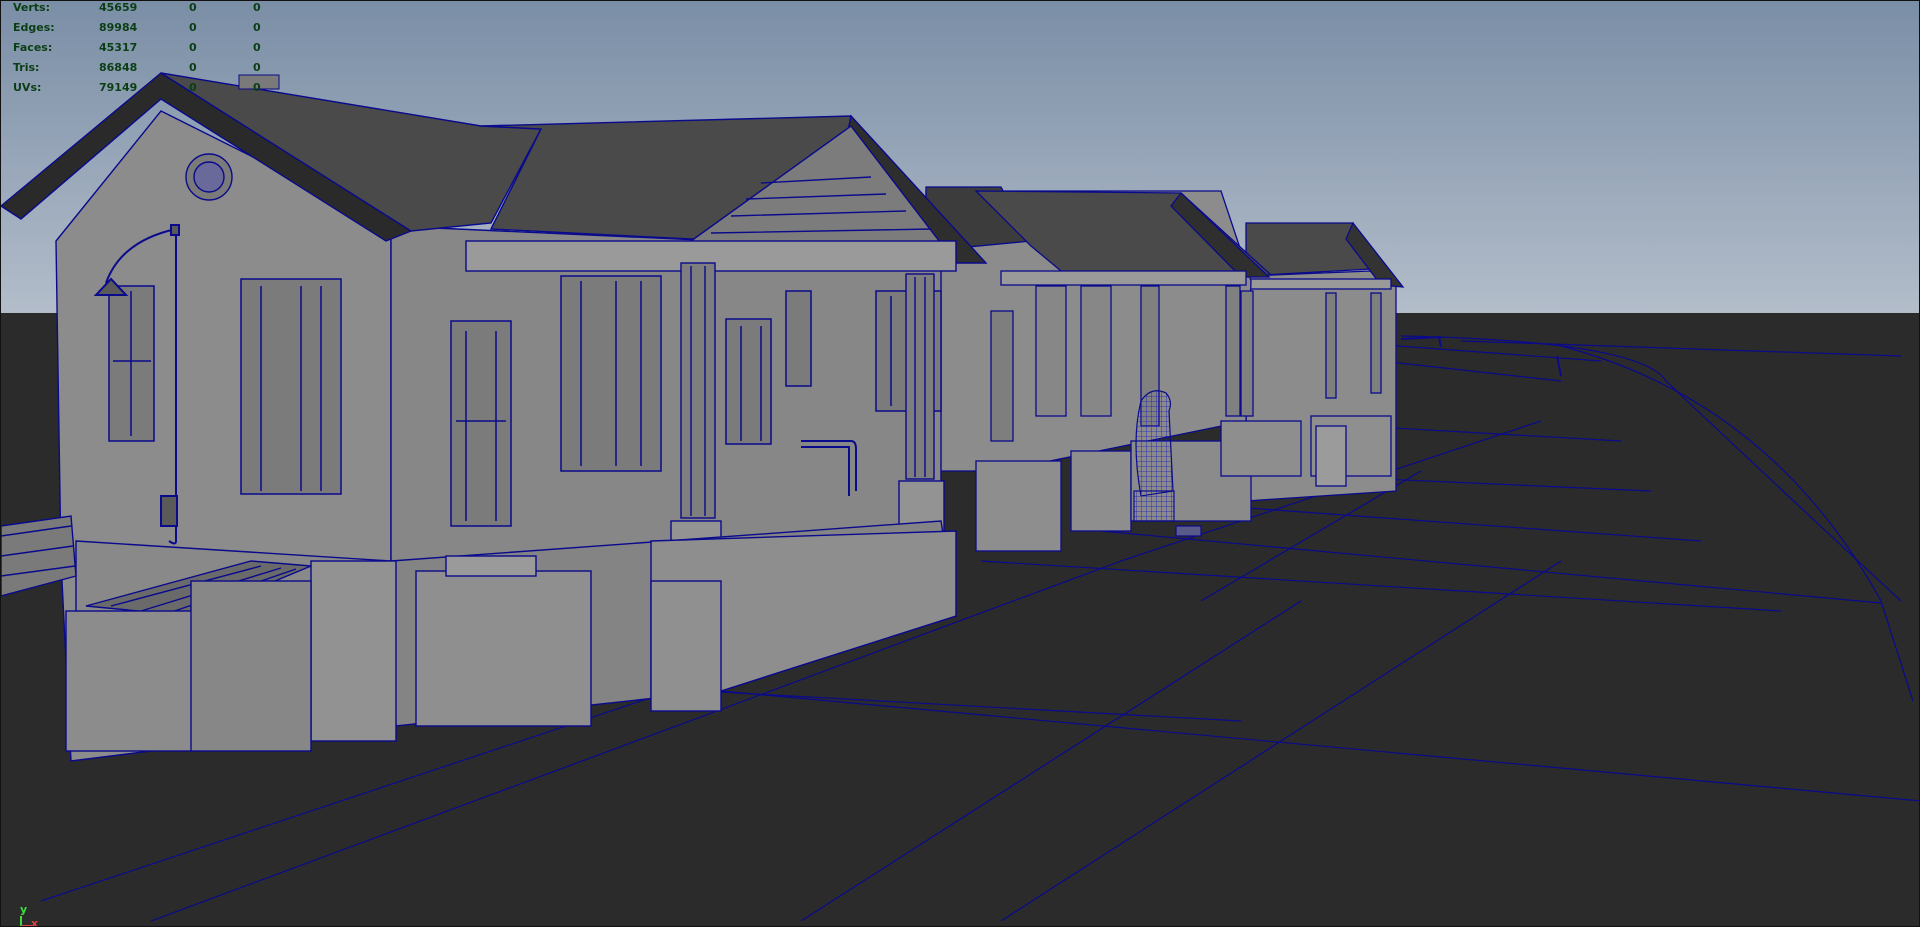 Image resolution: width=1920 pixels, height=927 pixels. What do you see at coordinates (118, 7) in the screenshot?
I see `hud-total: 45659` at bounding box center [118, 7].